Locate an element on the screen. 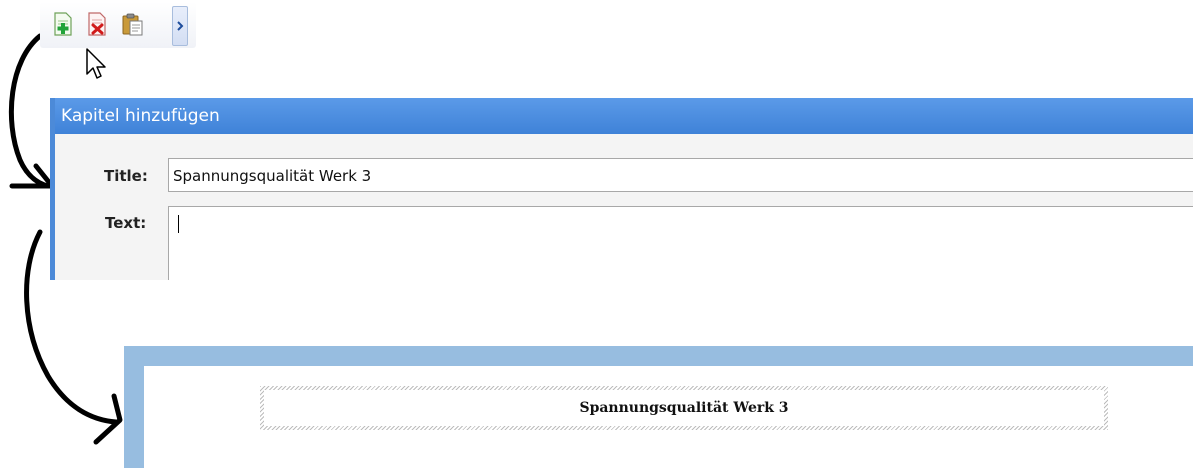 This screenshot has height=468, width=1193. toolbar is located at coordinates (118, 25).